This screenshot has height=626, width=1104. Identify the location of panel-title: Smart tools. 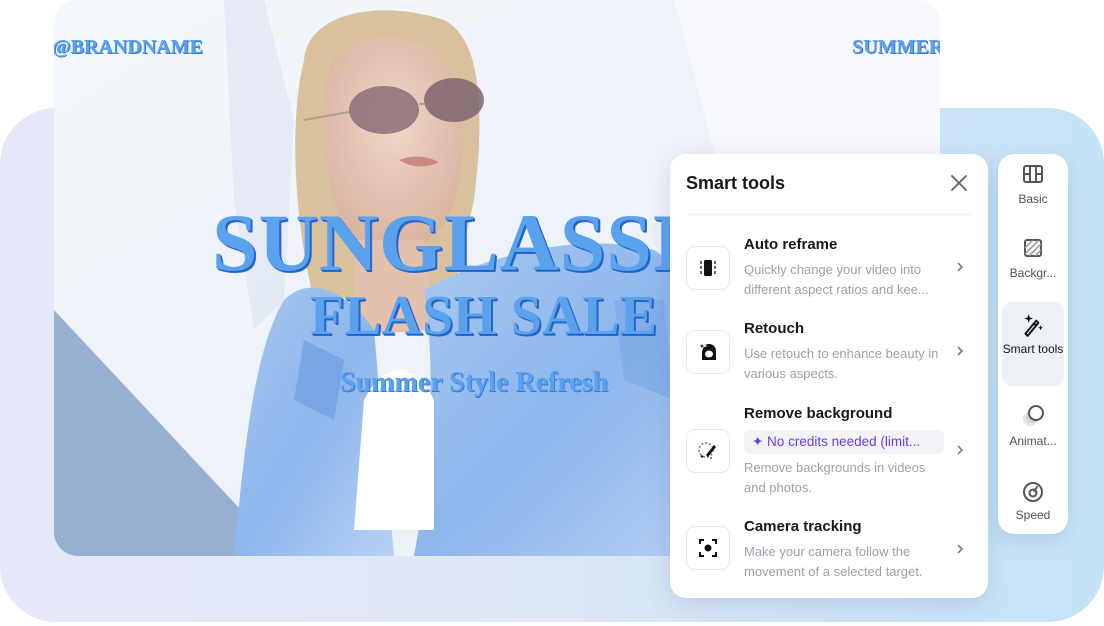
(736, 183).